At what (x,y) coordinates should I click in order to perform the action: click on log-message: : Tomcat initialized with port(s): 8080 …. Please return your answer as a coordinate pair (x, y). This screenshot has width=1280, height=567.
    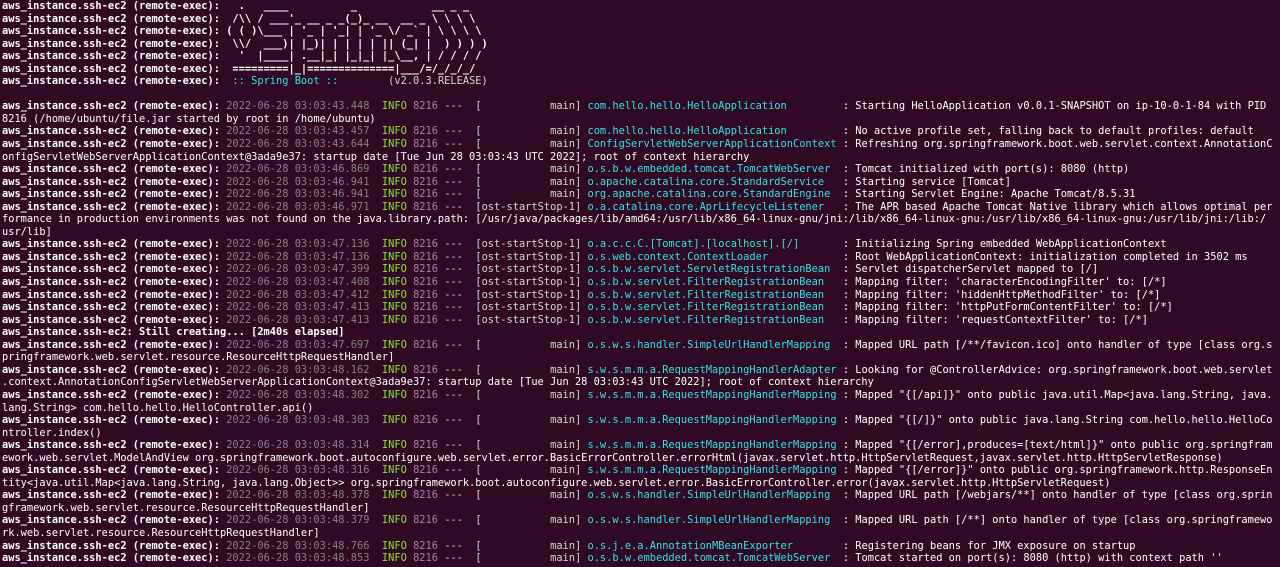
    Looking at the image, I should click on (986, 169).